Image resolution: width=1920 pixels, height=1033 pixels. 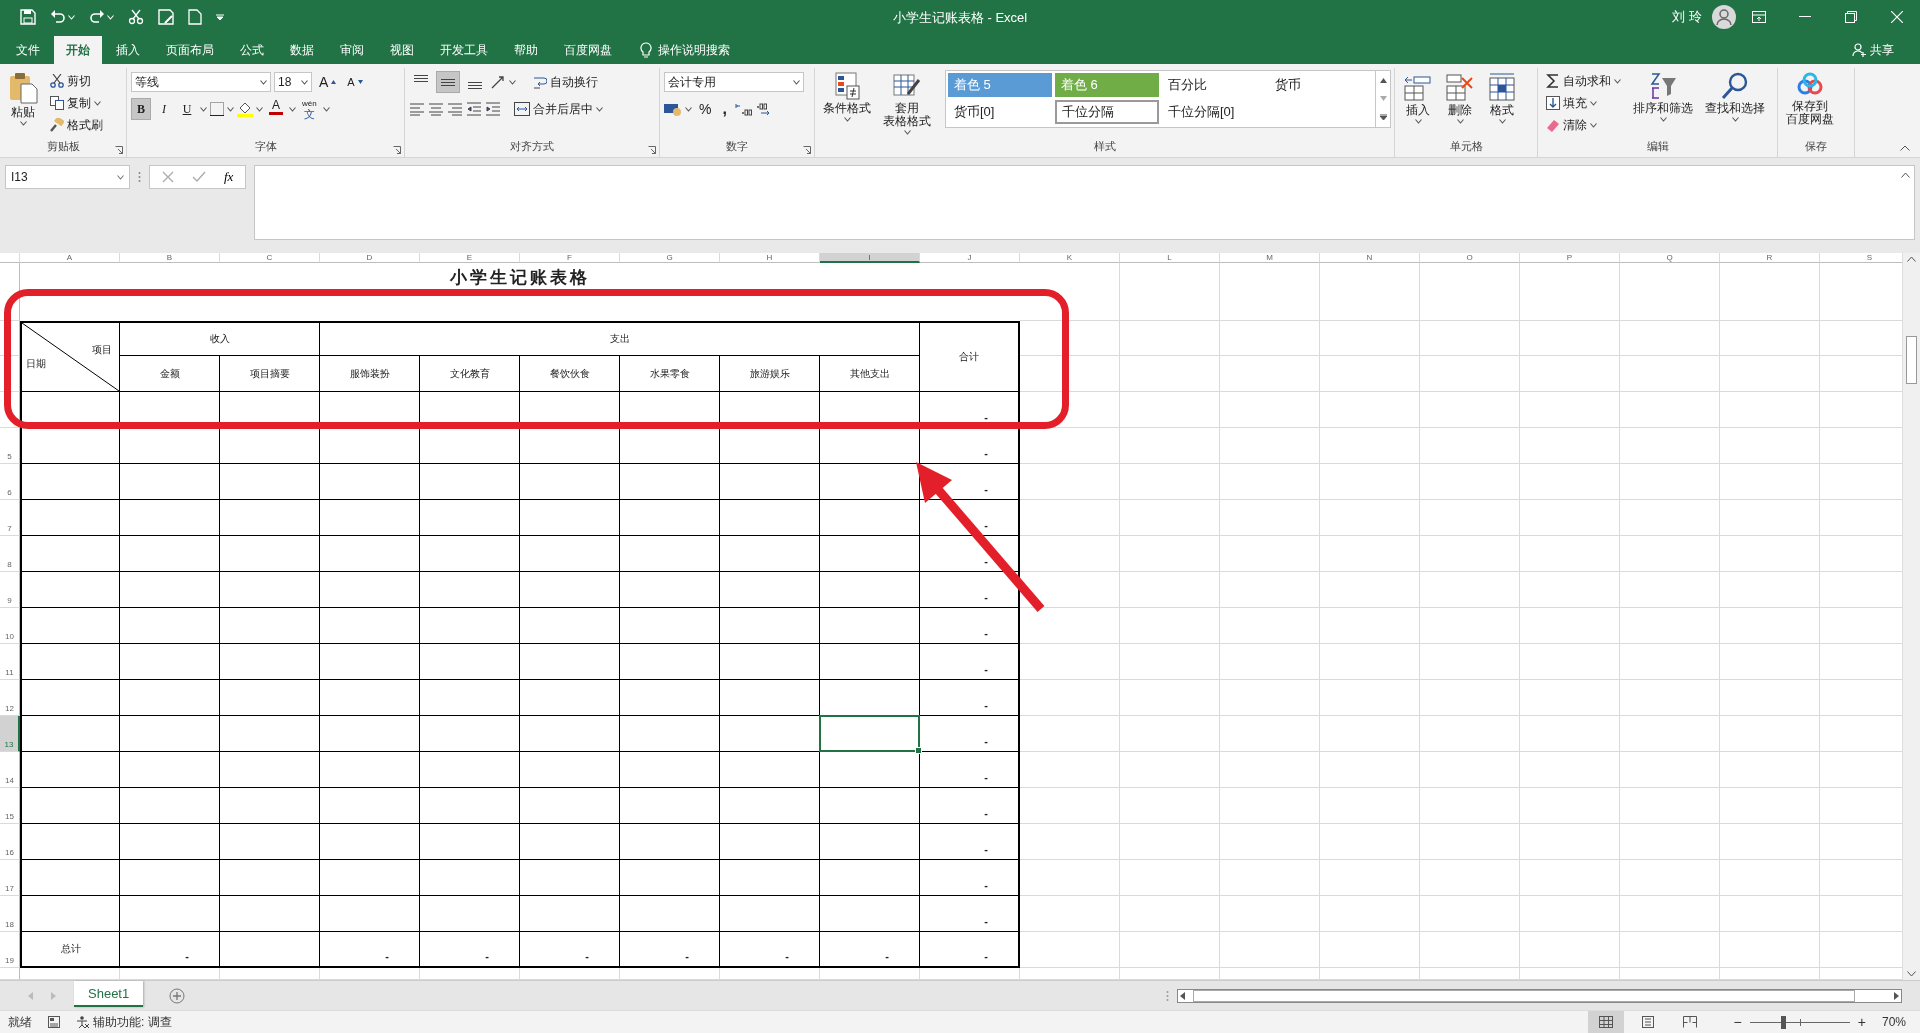 What do you see at coordinates (28, 50) in the screenshot?
I see `menu-tab: 文件` at bounding box center [28, 50].